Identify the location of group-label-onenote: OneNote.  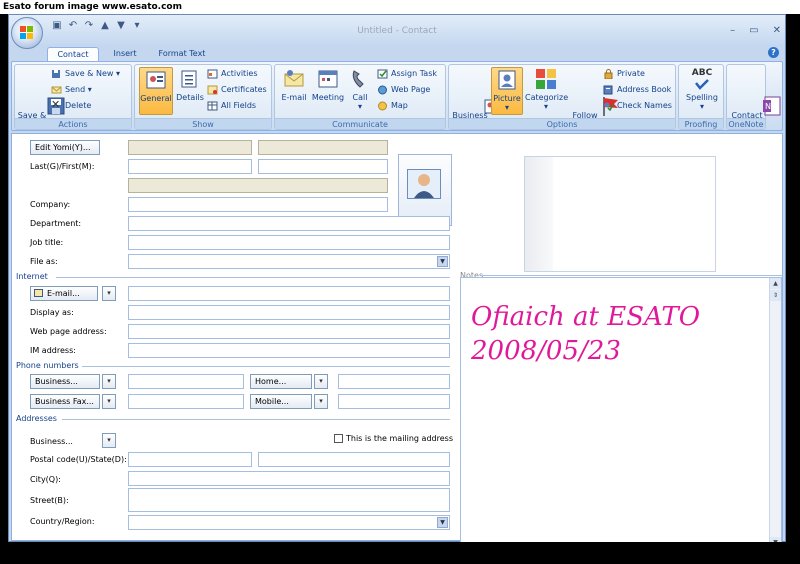
(746, 123).